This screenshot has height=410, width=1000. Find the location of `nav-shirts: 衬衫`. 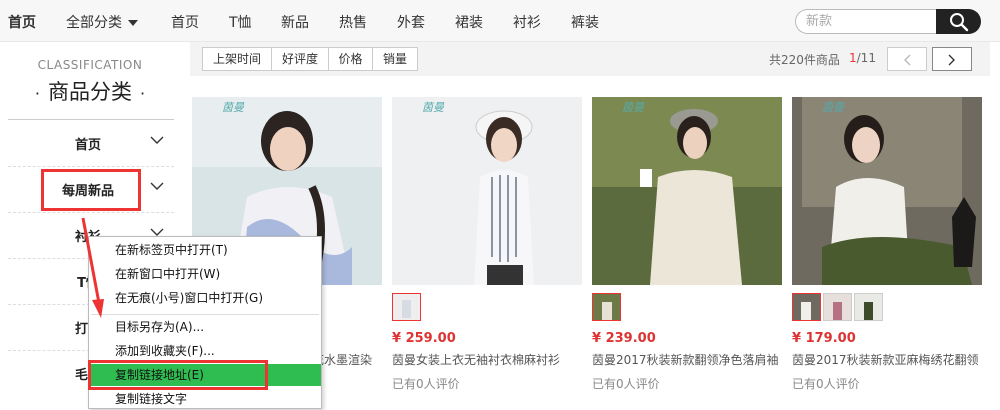

nav-shirts: 衬衫 is located at coordinates (527, 22).